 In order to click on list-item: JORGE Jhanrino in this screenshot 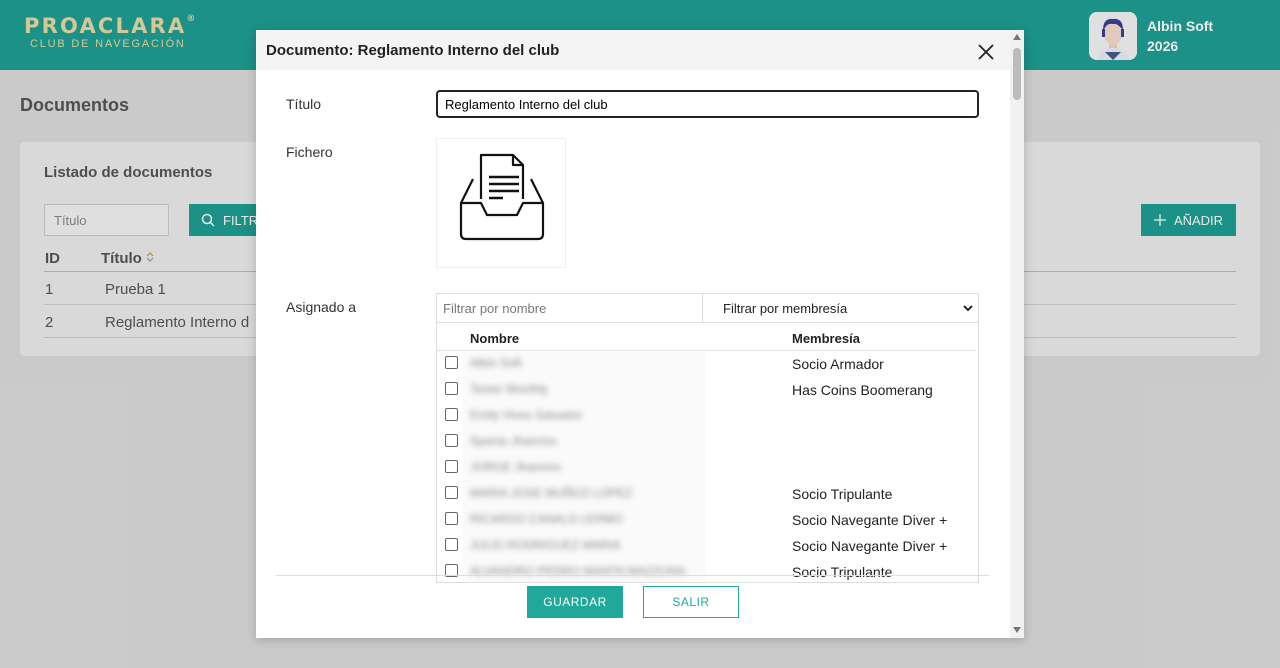, I will do `click(706, 469)`.